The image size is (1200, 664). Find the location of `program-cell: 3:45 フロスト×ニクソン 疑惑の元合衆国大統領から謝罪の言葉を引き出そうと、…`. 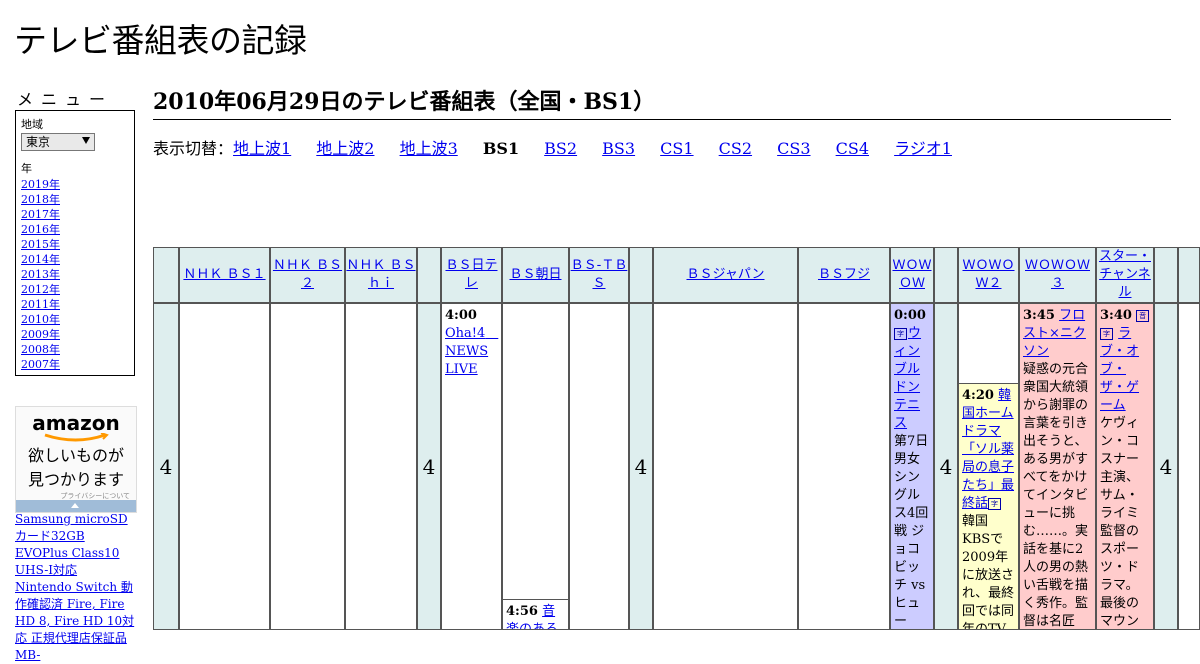

program-cell: 3:45 フロスト×ニクソン 疑惑の元合衆国大統領から謝罪の言葉を引き出そうと、… is located at coordinates (1057, 466).